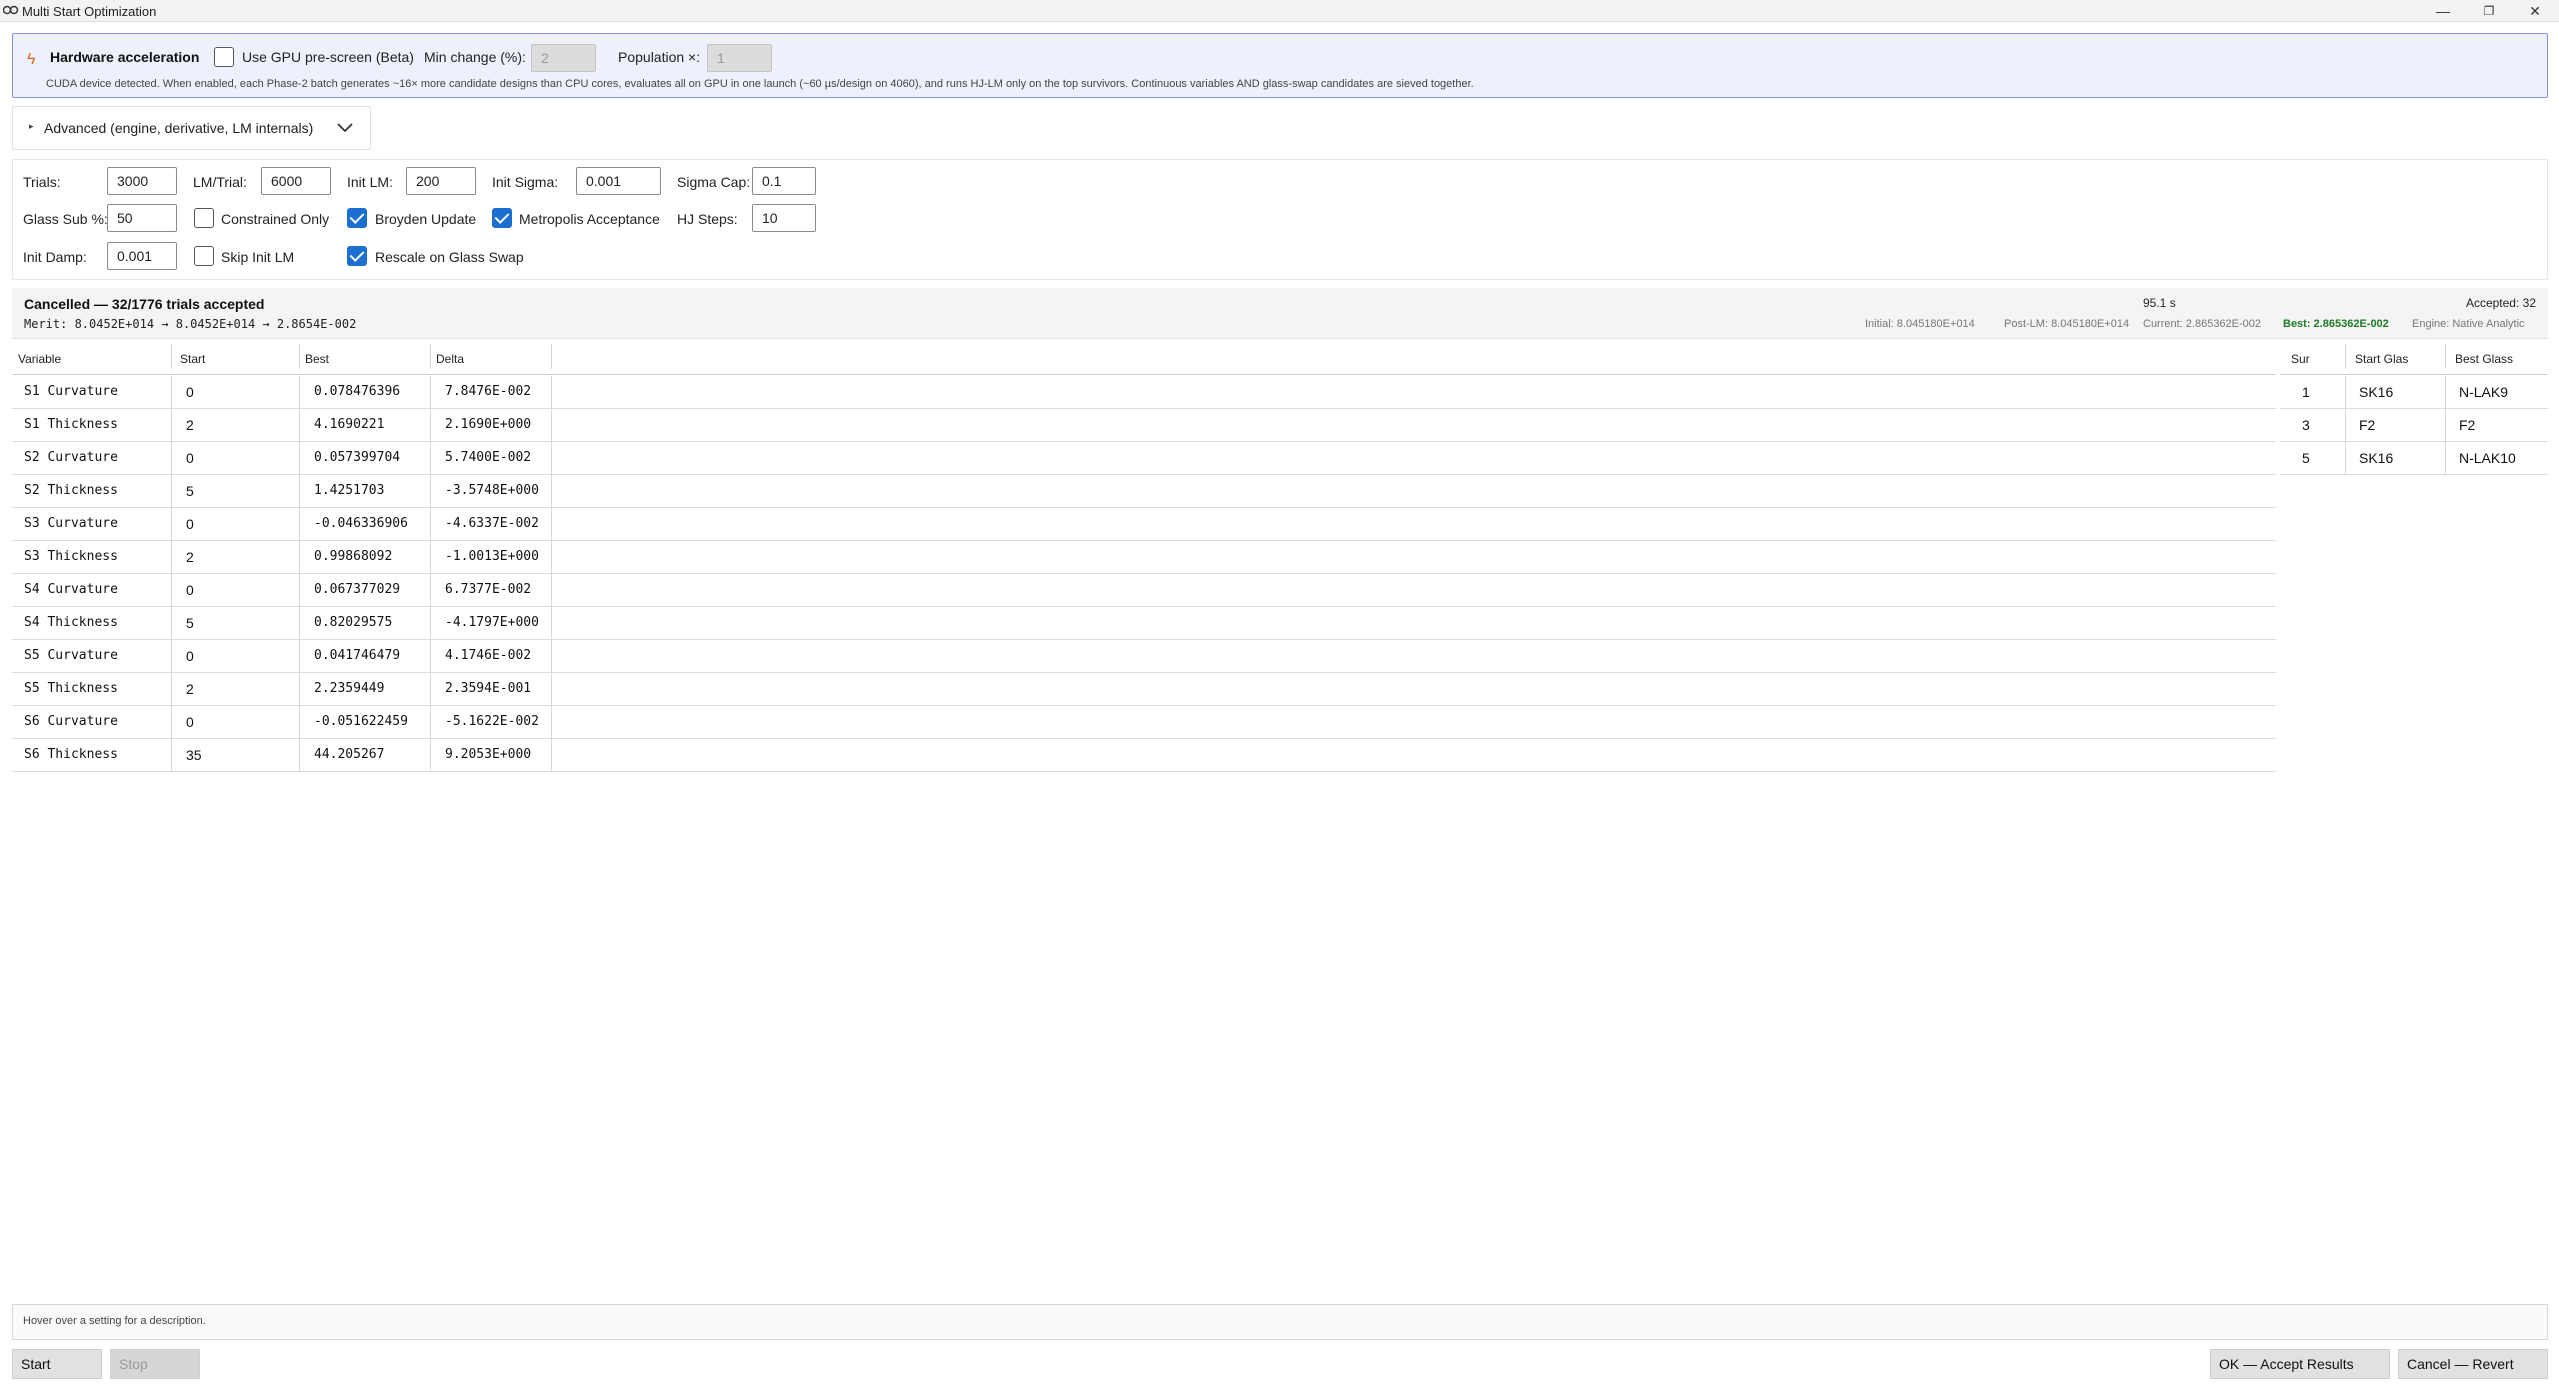 The image size is (2559, 1384). What do you see at coordinates (2460, 1364) in the screenshot?
I see `cancel-button-label: Cancel — Revert` at bounding box center [2460, 1364].